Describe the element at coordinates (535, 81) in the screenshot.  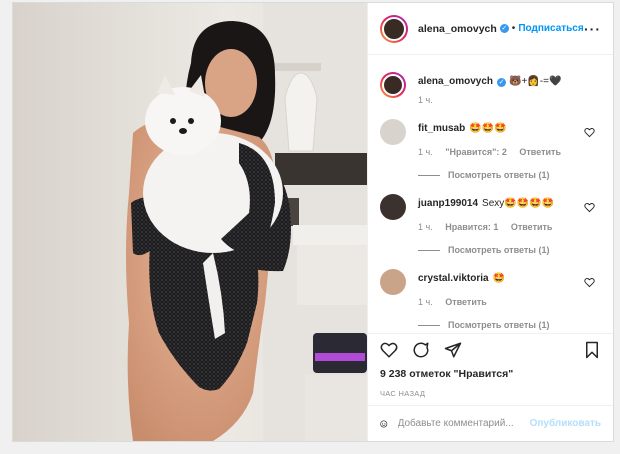
I see `caption-text: 🐻+👩-=🖤` at that location.